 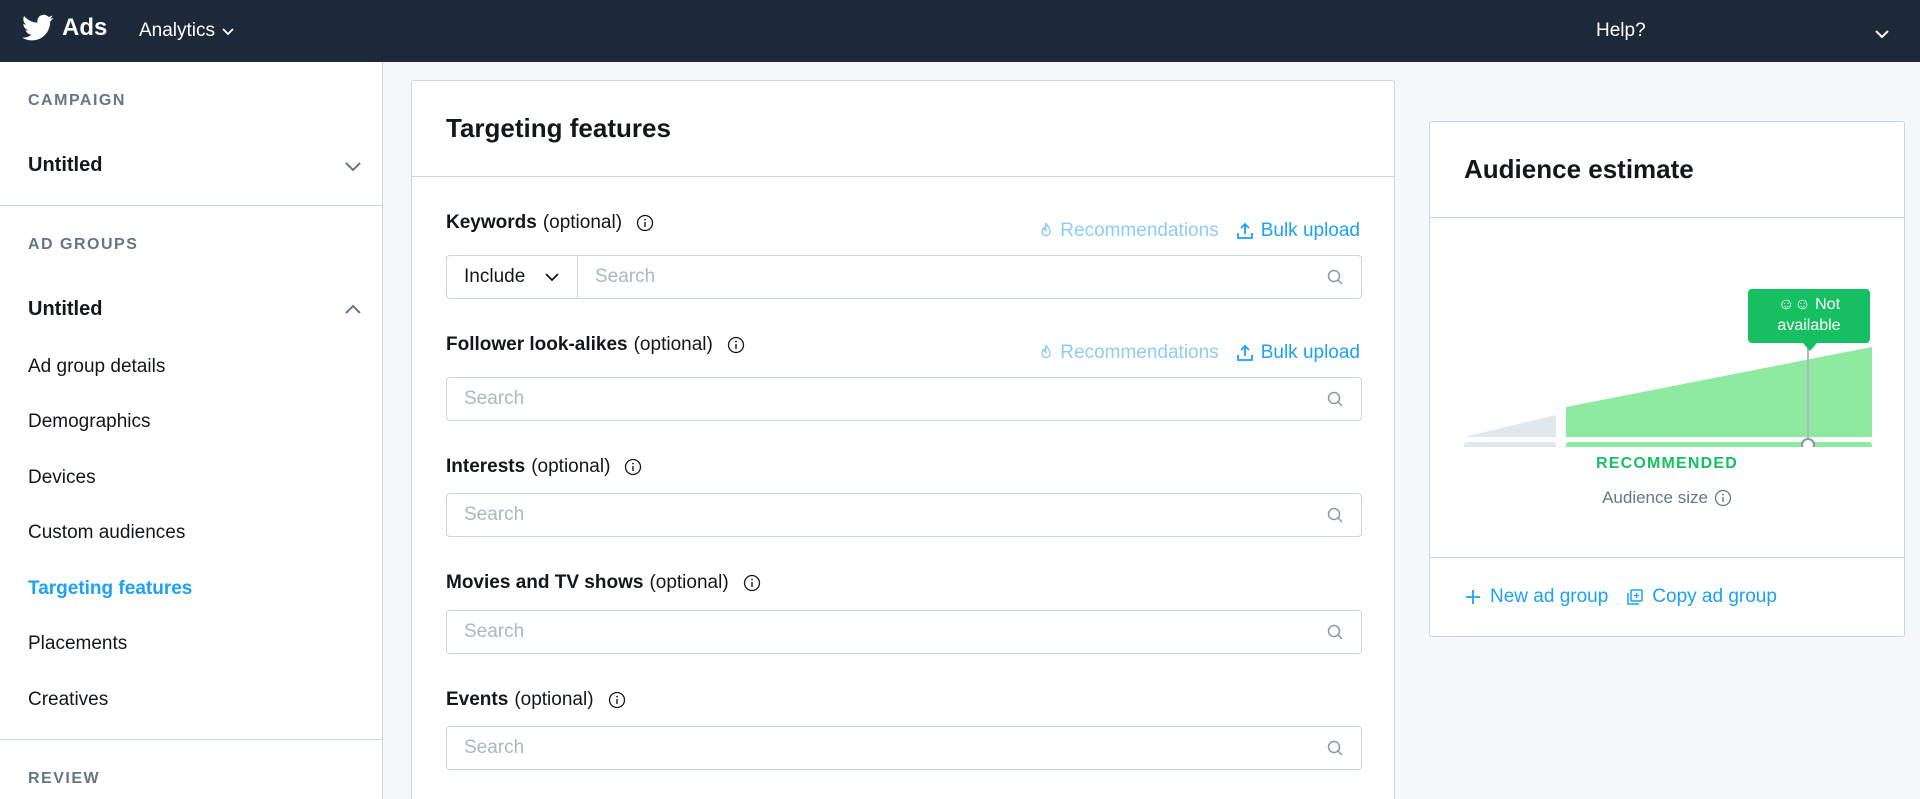 I want to click on tooltip-line-1: ☺☺ Not, so click(x=1809, y=304).